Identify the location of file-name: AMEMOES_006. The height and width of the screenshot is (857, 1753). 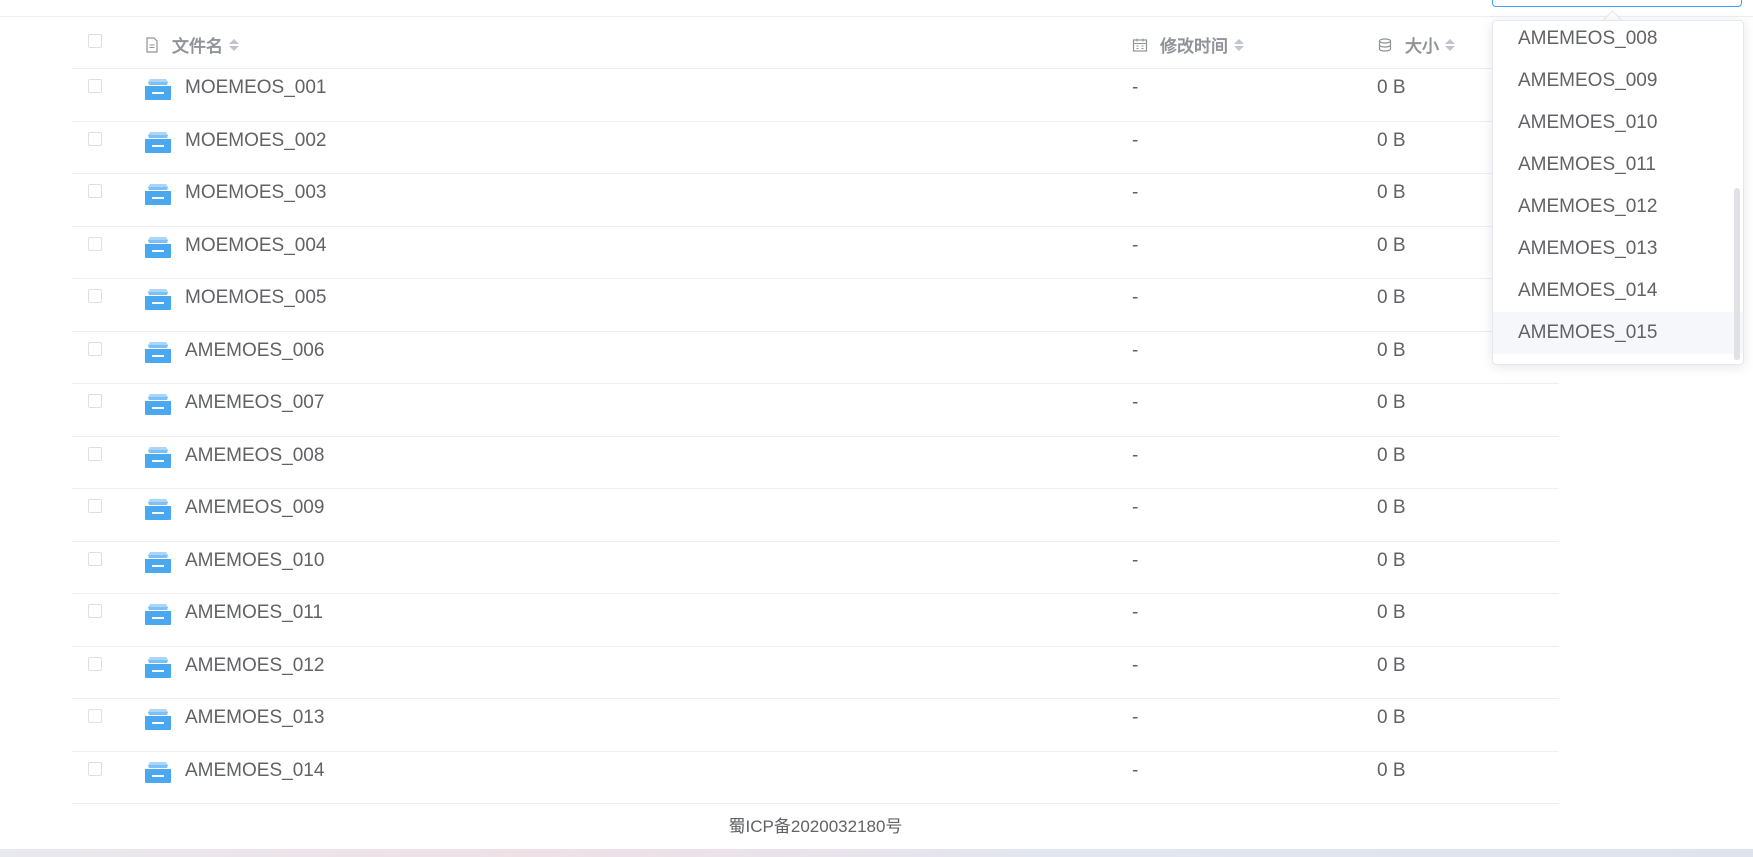
(254, 351).